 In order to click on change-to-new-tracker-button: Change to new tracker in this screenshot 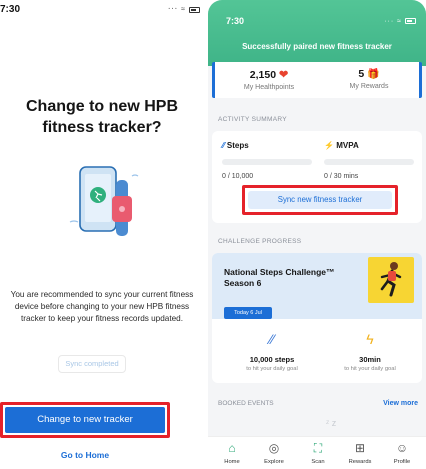, I will do `click(85, 420)`.